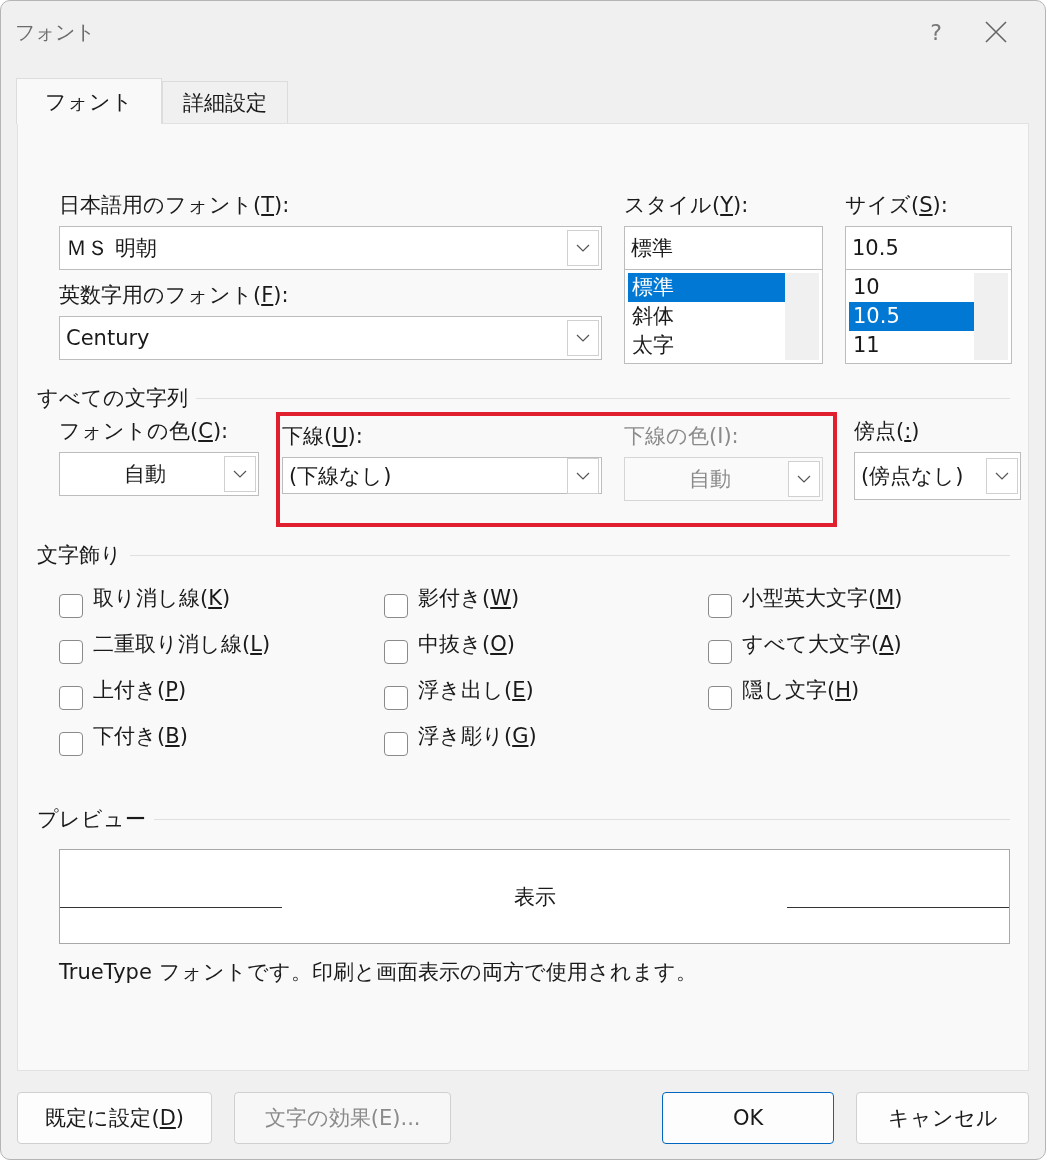 Image resolution: width=1048 pixels, height=1162 pixels. Describe the element at coordinates (442, 475) in the screenshot. I see `dropdown-field: (下線なし)` at that location.